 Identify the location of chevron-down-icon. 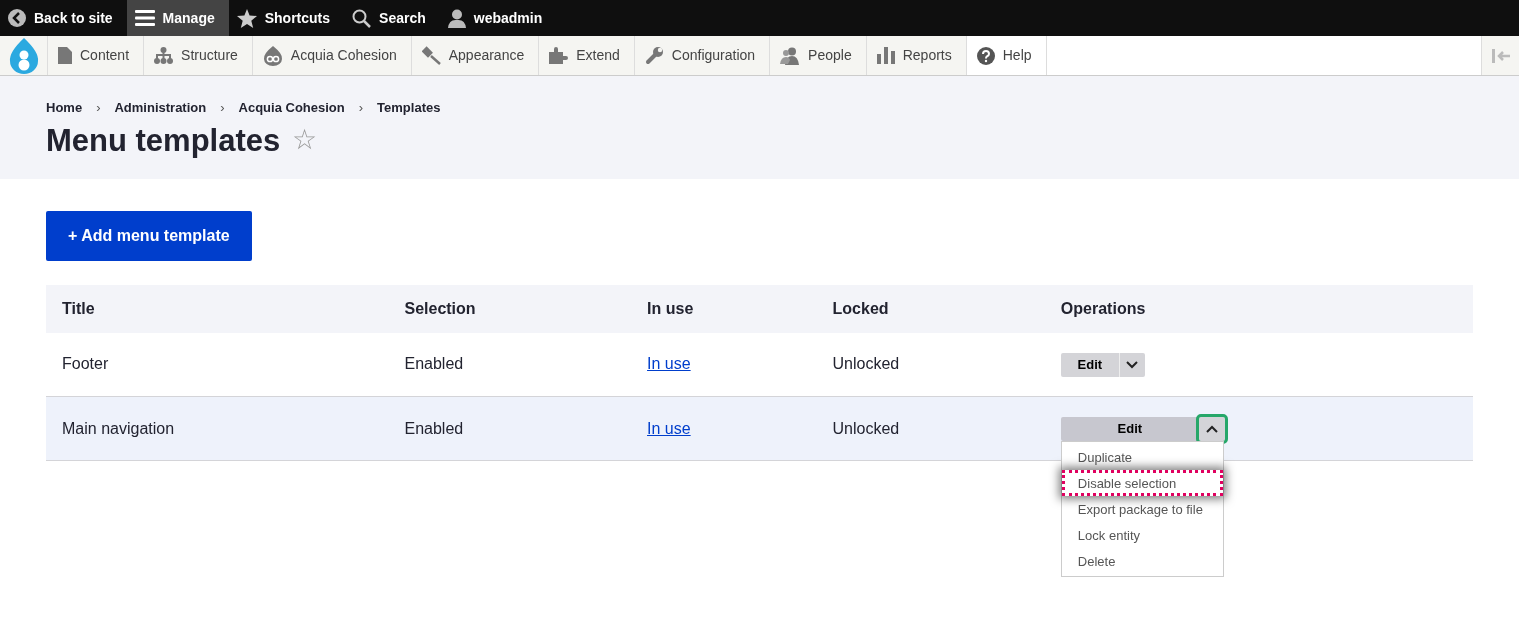
(1132, 364).